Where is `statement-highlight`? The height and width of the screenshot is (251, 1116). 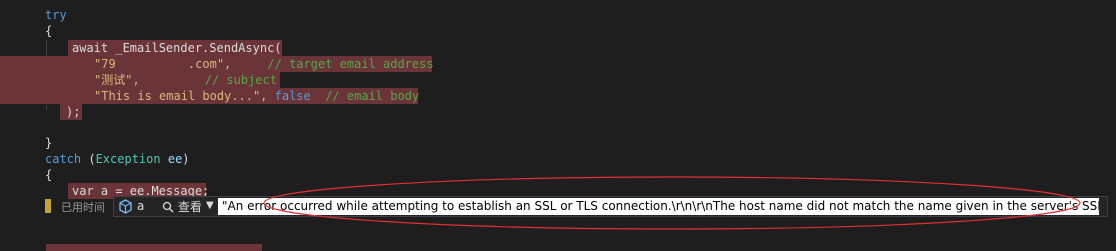 statement-highlight is located at coordinates (154, 247).